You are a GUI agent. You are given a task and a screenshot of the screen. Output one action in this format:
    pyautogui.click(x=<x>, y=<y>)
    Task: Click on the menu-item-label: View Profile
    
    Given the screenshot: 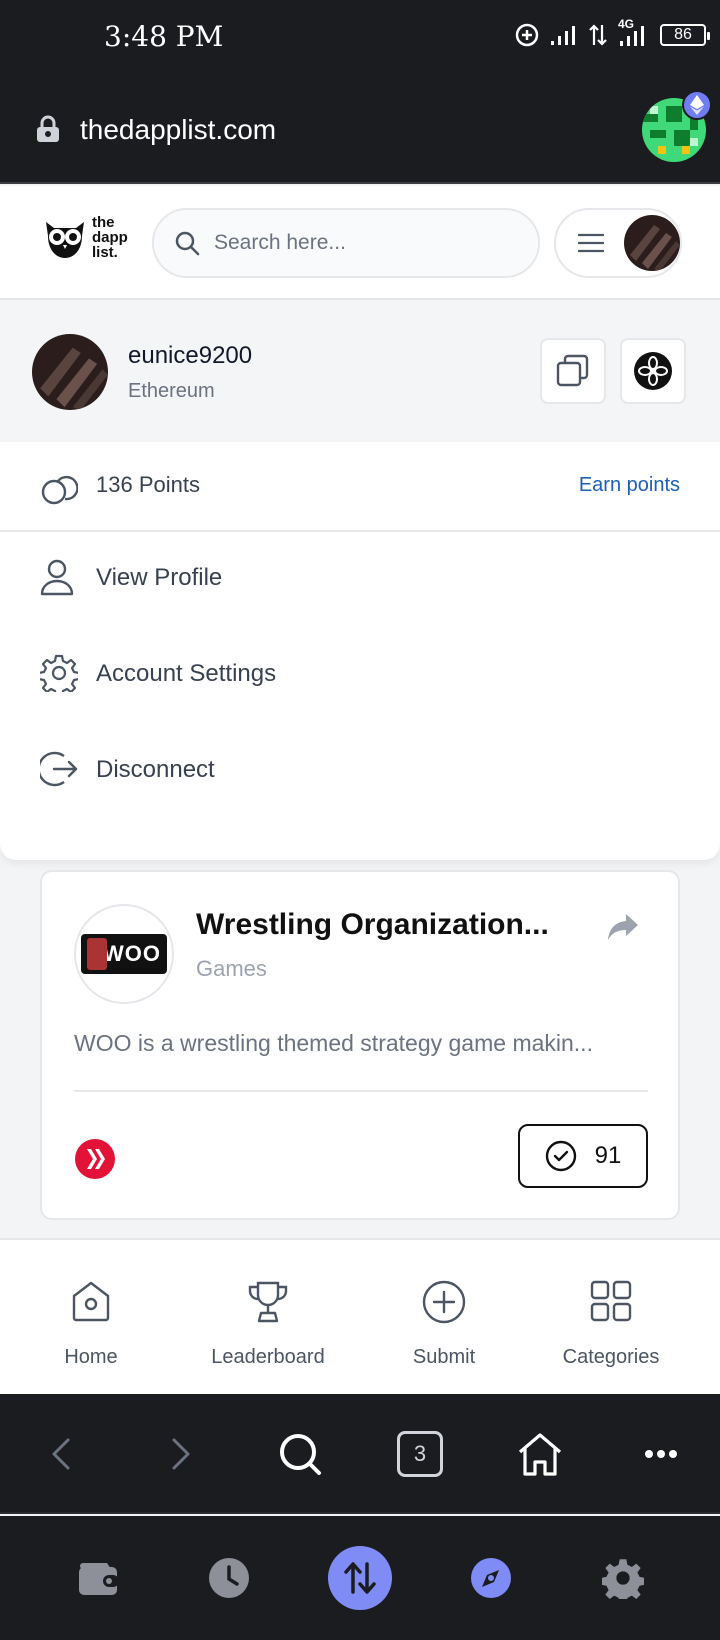 What is the action you would take?
    pyautogui.click(x=159, y=577)
    